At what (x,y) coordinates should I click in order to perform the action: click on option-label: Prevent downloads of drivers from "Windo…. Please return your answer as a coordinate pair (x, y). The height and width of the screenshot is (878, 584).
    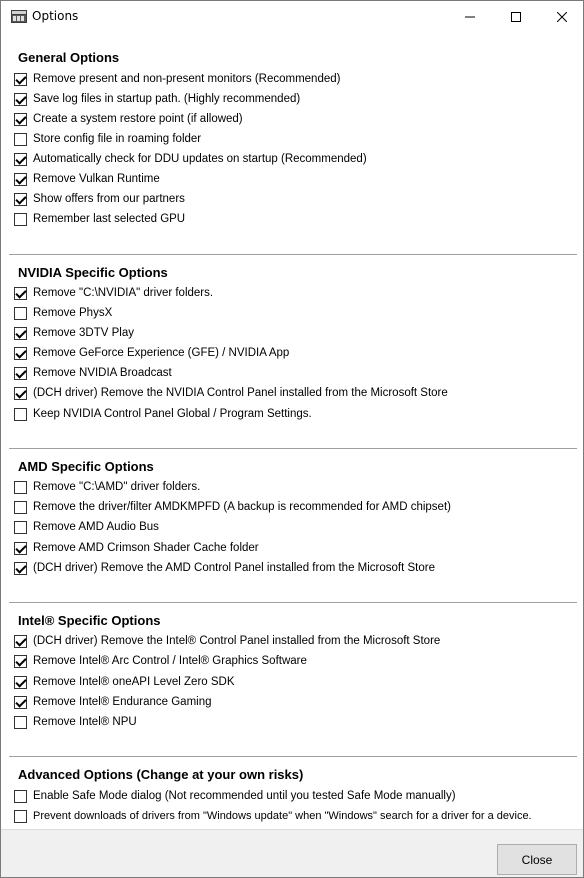
    Looking at the image, I should click on (282, 816).